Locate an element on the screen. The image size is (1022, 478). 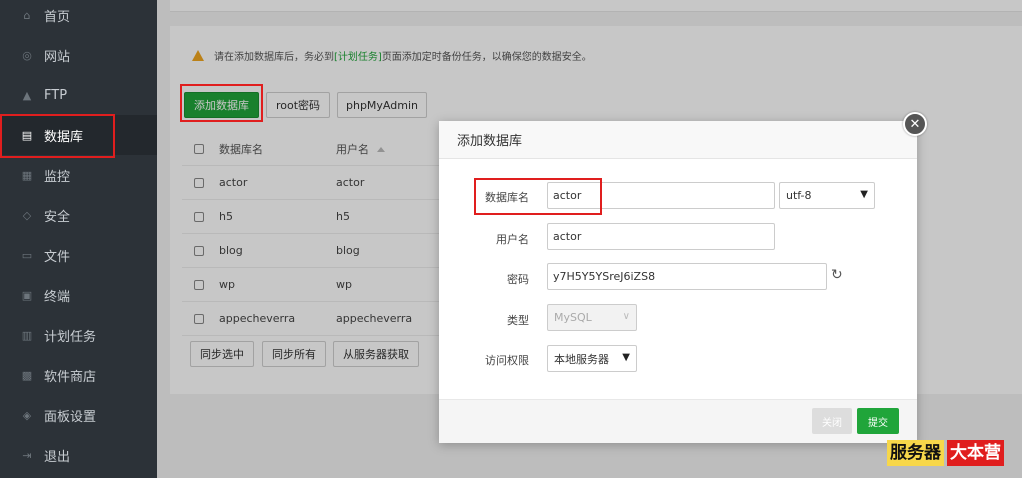
database-icon: ▤ is located at coordinates (27, 135).